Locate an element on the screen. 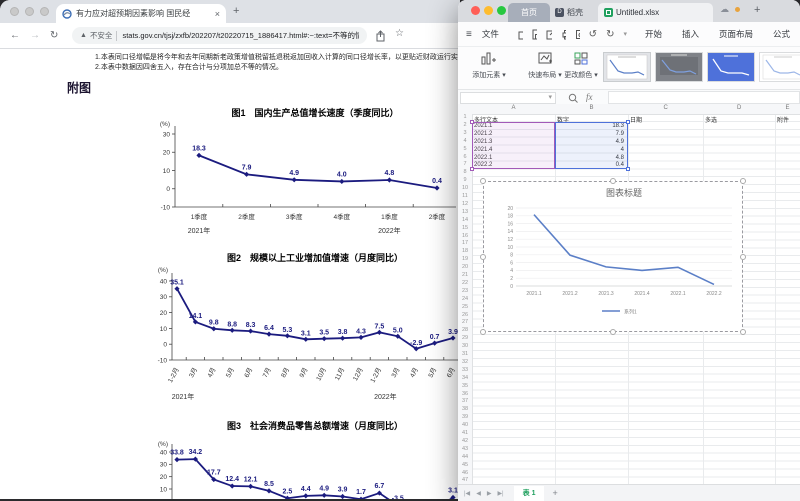 This screenshot has height=501, width=800. row-header-20: 20 is located at coordinates (465, 267).